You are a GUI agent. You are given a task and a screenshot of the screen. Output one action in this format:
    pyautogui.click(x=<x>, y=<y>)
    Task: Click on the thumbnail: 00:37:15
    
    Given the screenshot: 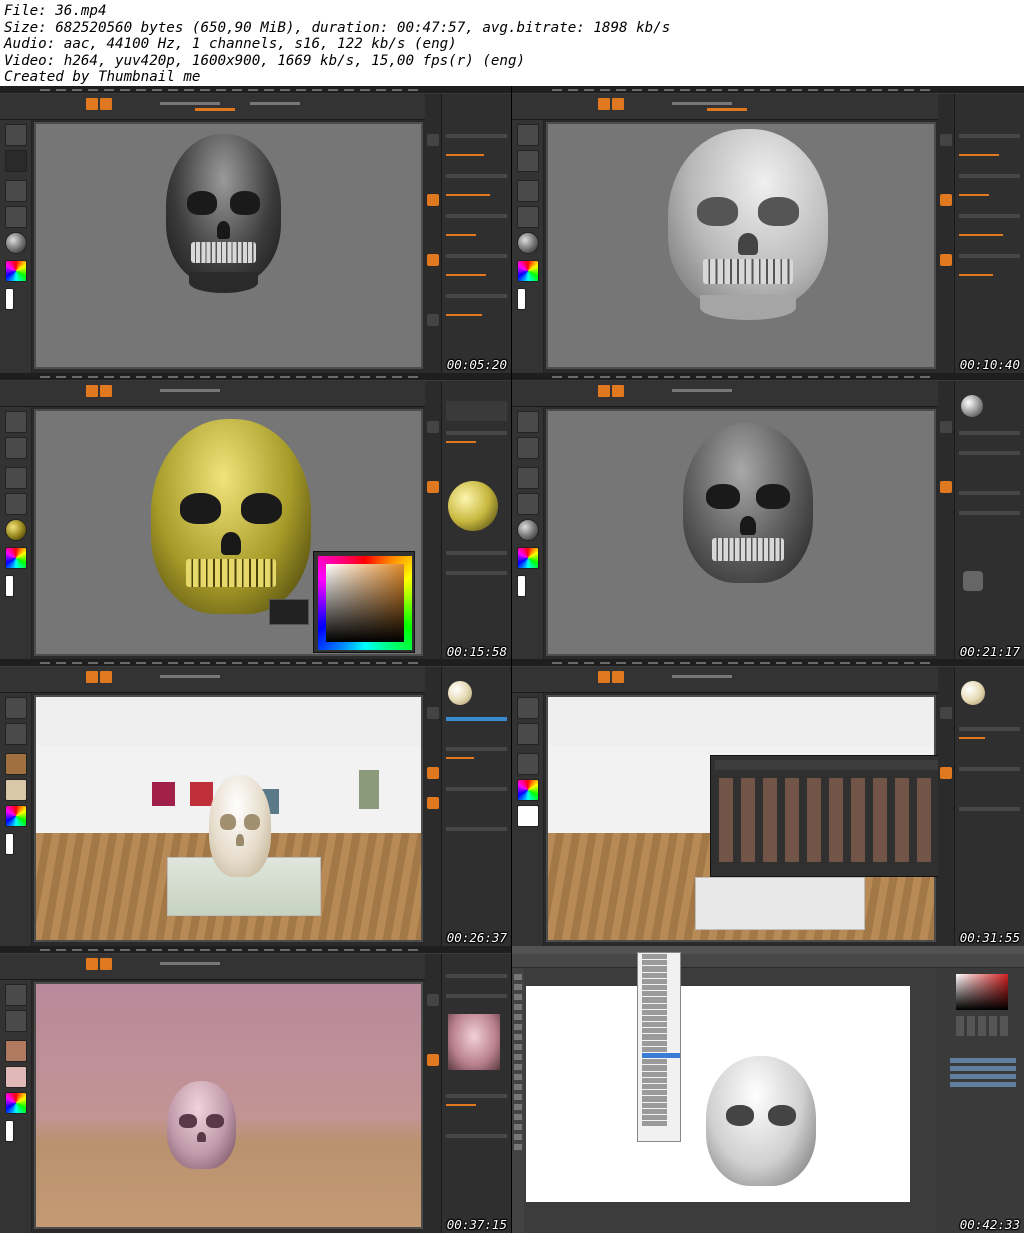 What is the action you would take?
    pyautogui.click(x=255, y=1089)
    